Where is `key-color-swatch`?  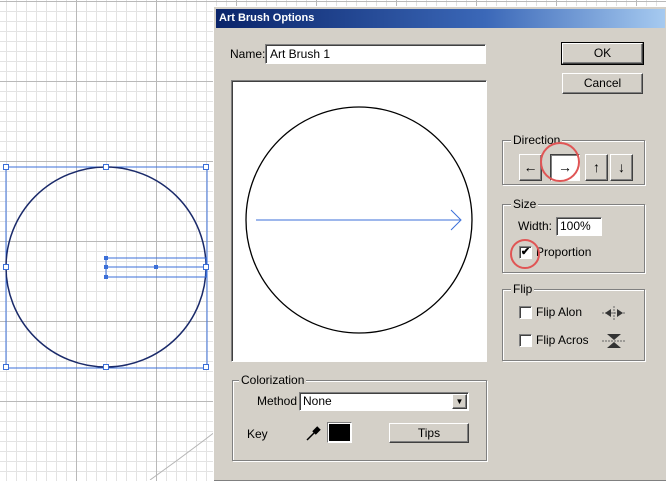
key-color-swatch is located at coordinates (339, 432).